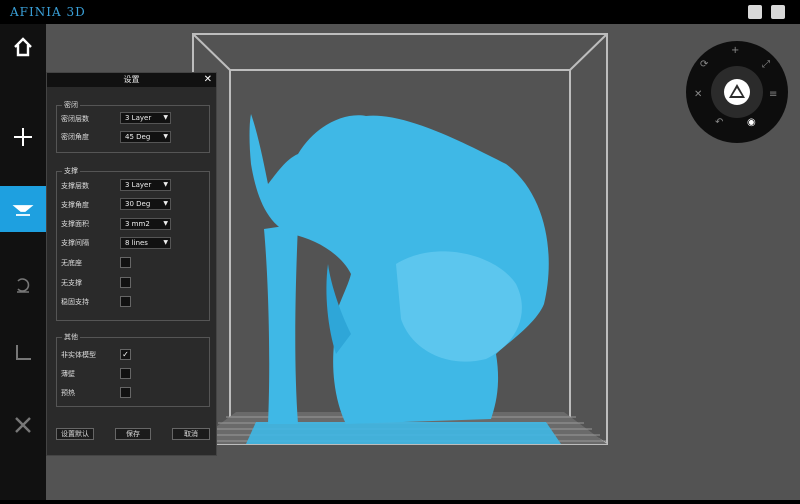  I want to click on thin-wall-label: 薄壁, so click(68, 374).